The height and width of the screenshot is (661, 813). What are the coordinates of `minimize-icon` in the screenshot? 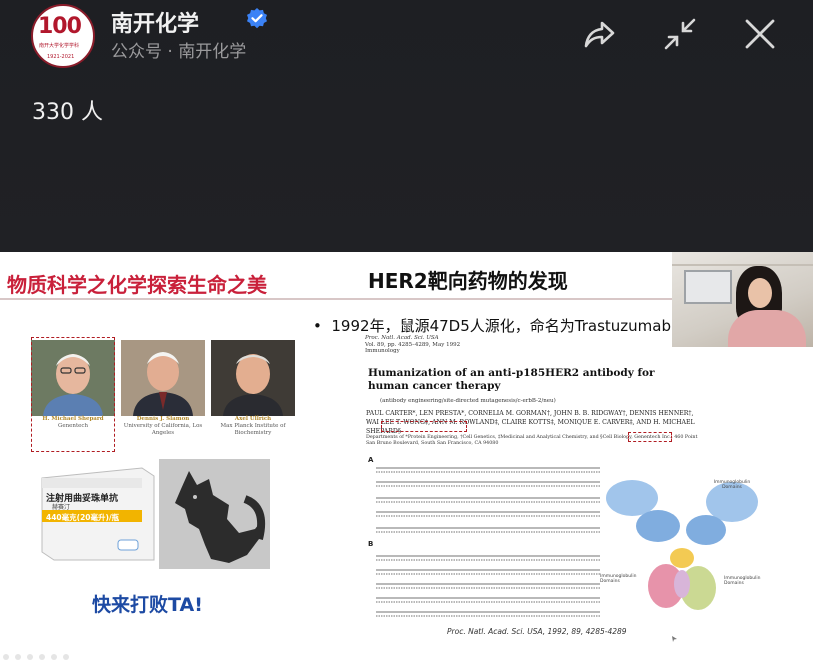 It's located at (680, 34).